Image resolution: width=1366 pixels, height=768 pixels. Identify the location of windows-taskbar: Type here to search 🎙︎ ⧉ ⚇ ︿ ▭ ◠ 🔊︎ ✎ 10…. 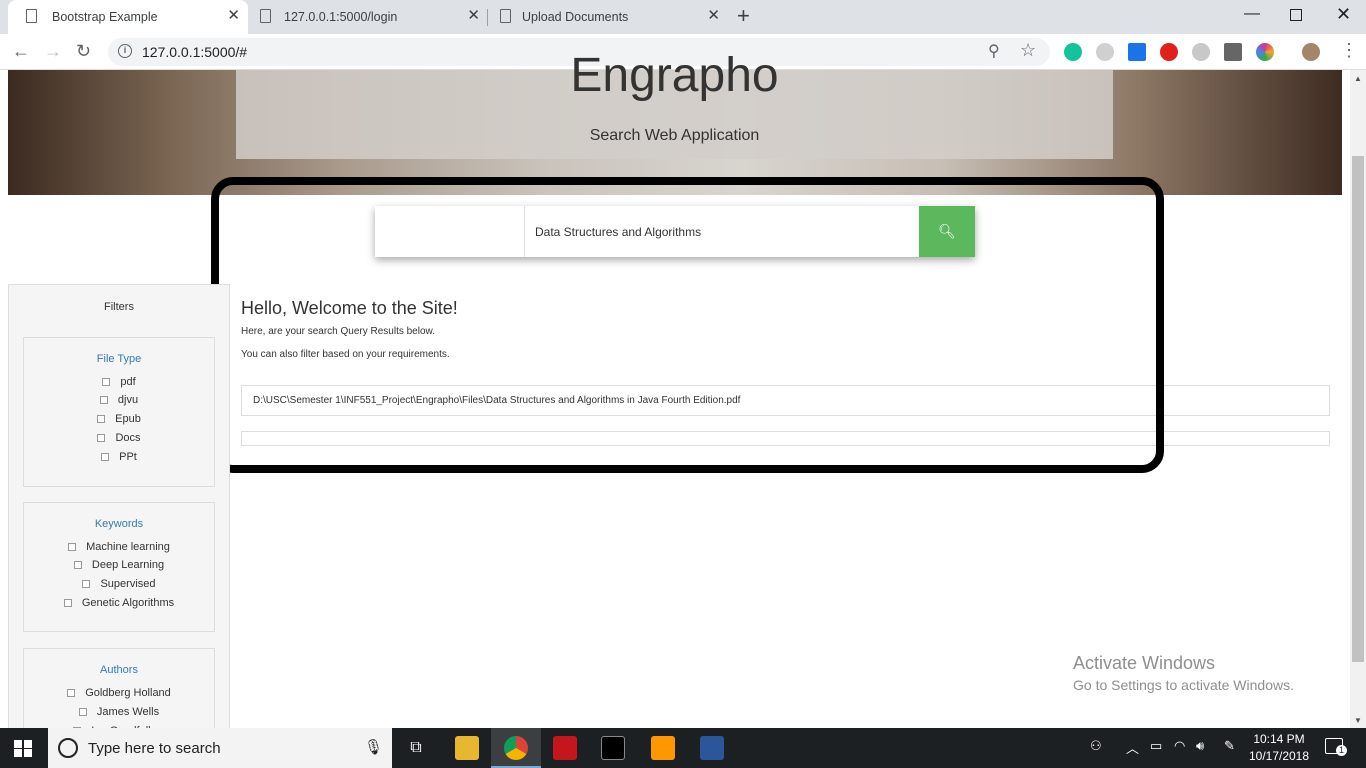
(683, 748).